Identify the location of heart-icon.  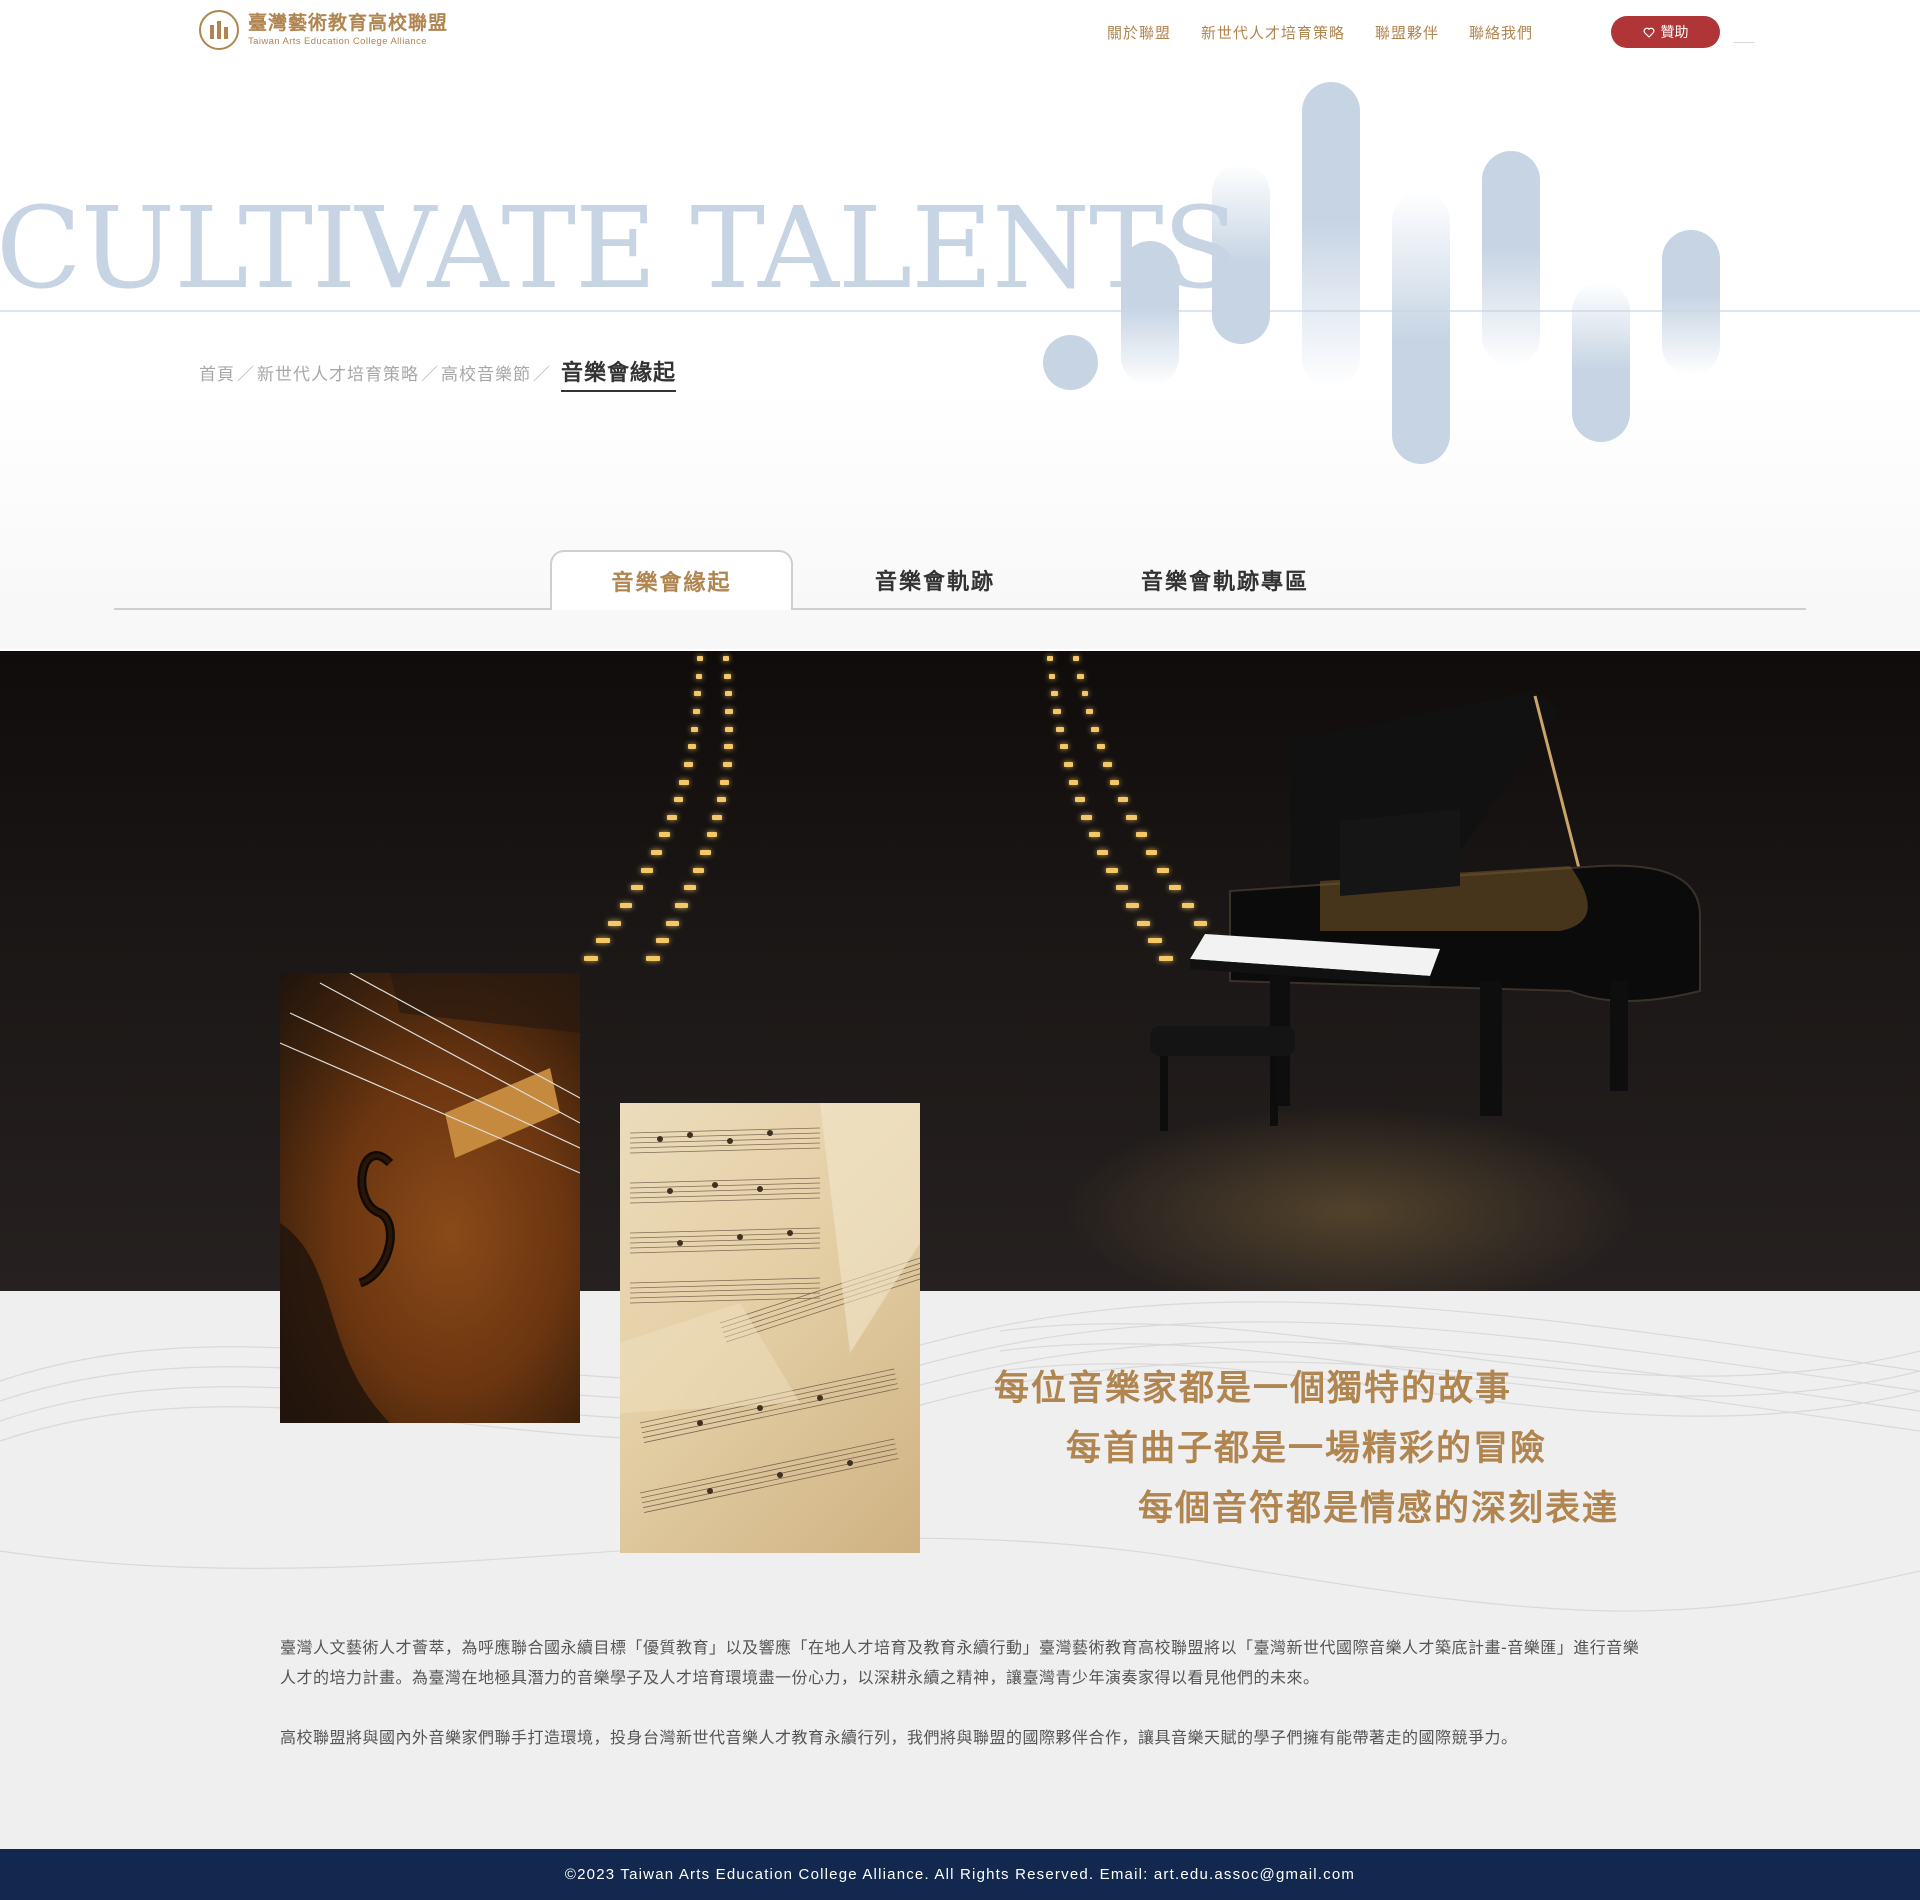
(1648, 32).